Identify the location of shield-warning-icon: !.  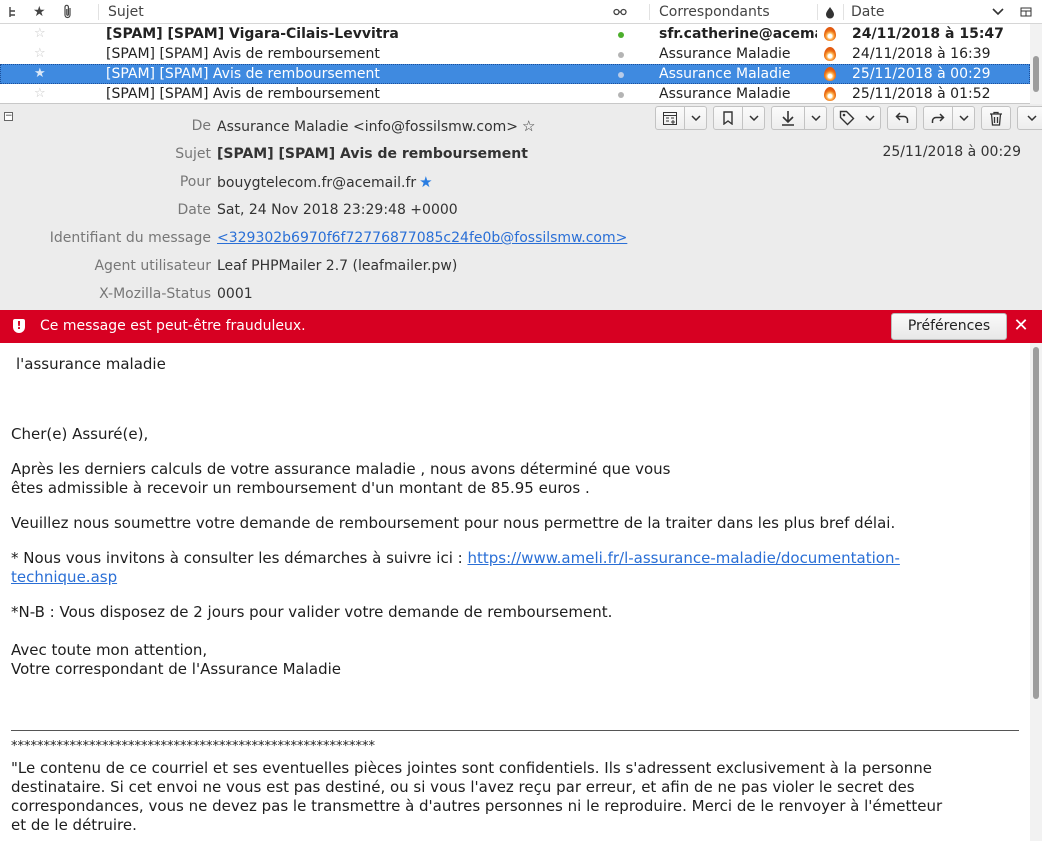
(19, 326).